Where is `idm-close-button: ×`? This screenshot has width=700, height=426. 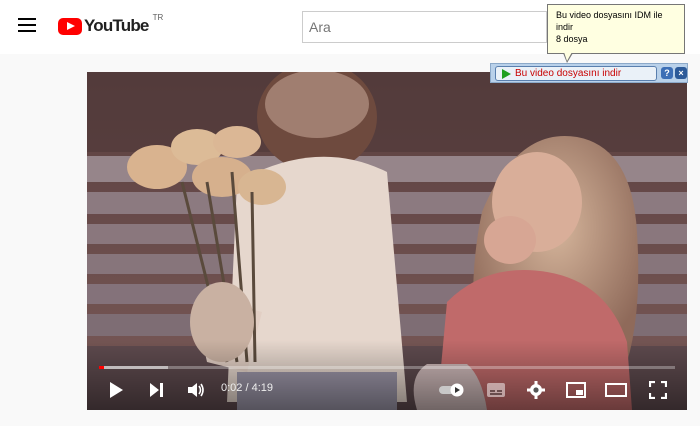 idm-close-button: × is located at coordinates (681, 73).